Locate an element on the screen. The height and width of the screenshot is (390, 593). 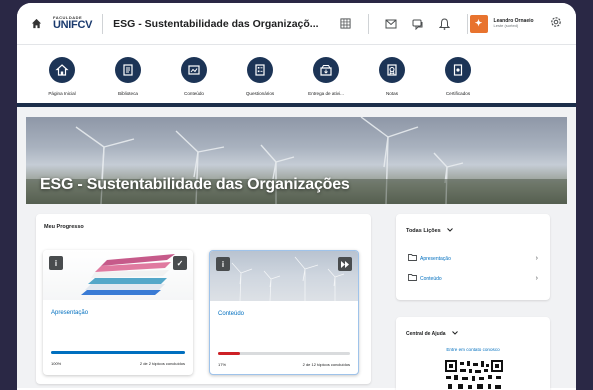
nav-item-library: Biblioteca is located at coordinates (128, 76).